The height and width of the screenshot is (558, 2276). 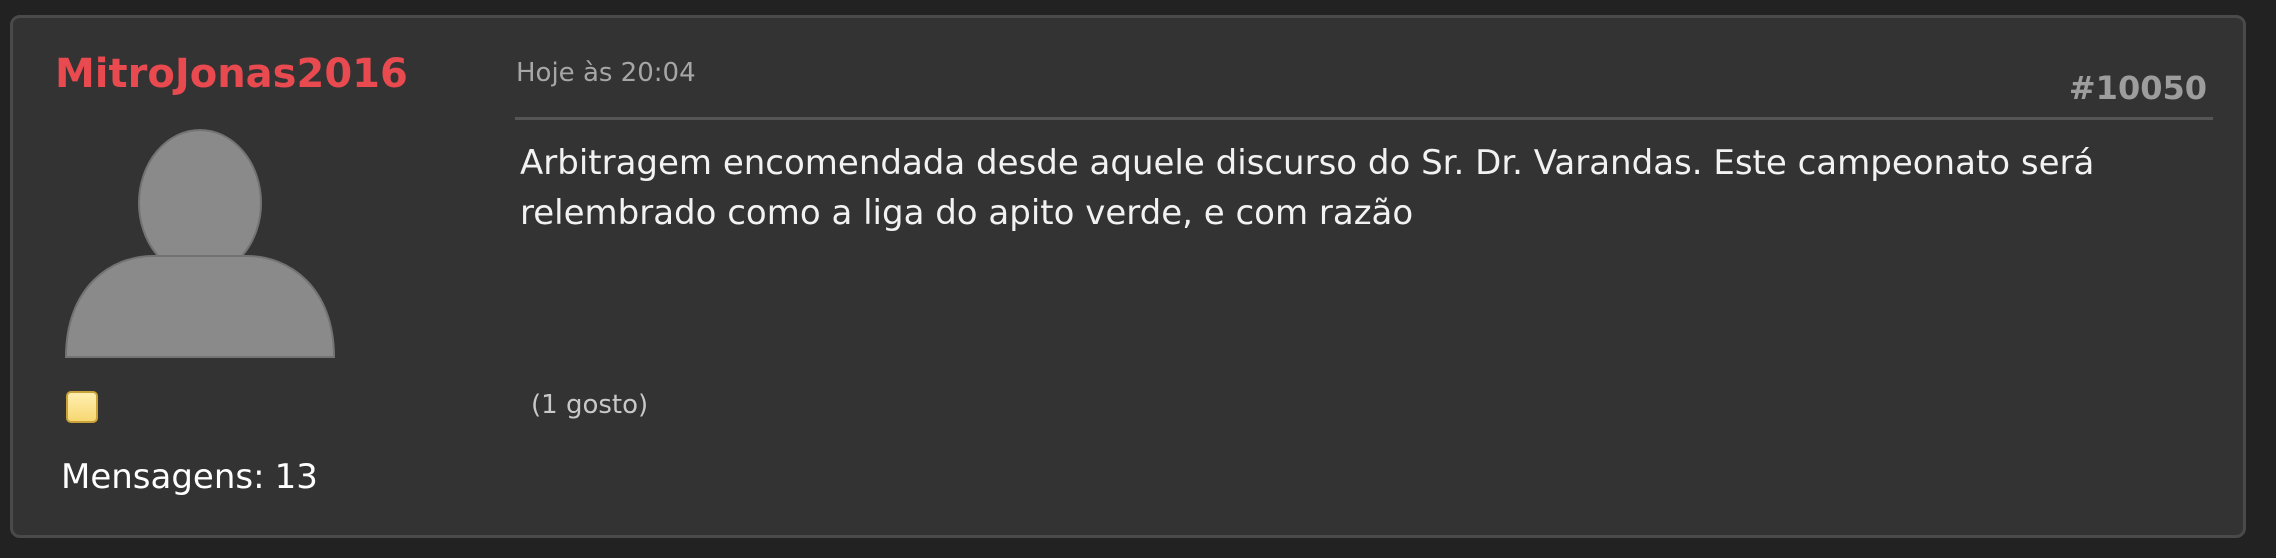 I want to click on message-count-label: Mensagens:, so click(x=163, y=477).